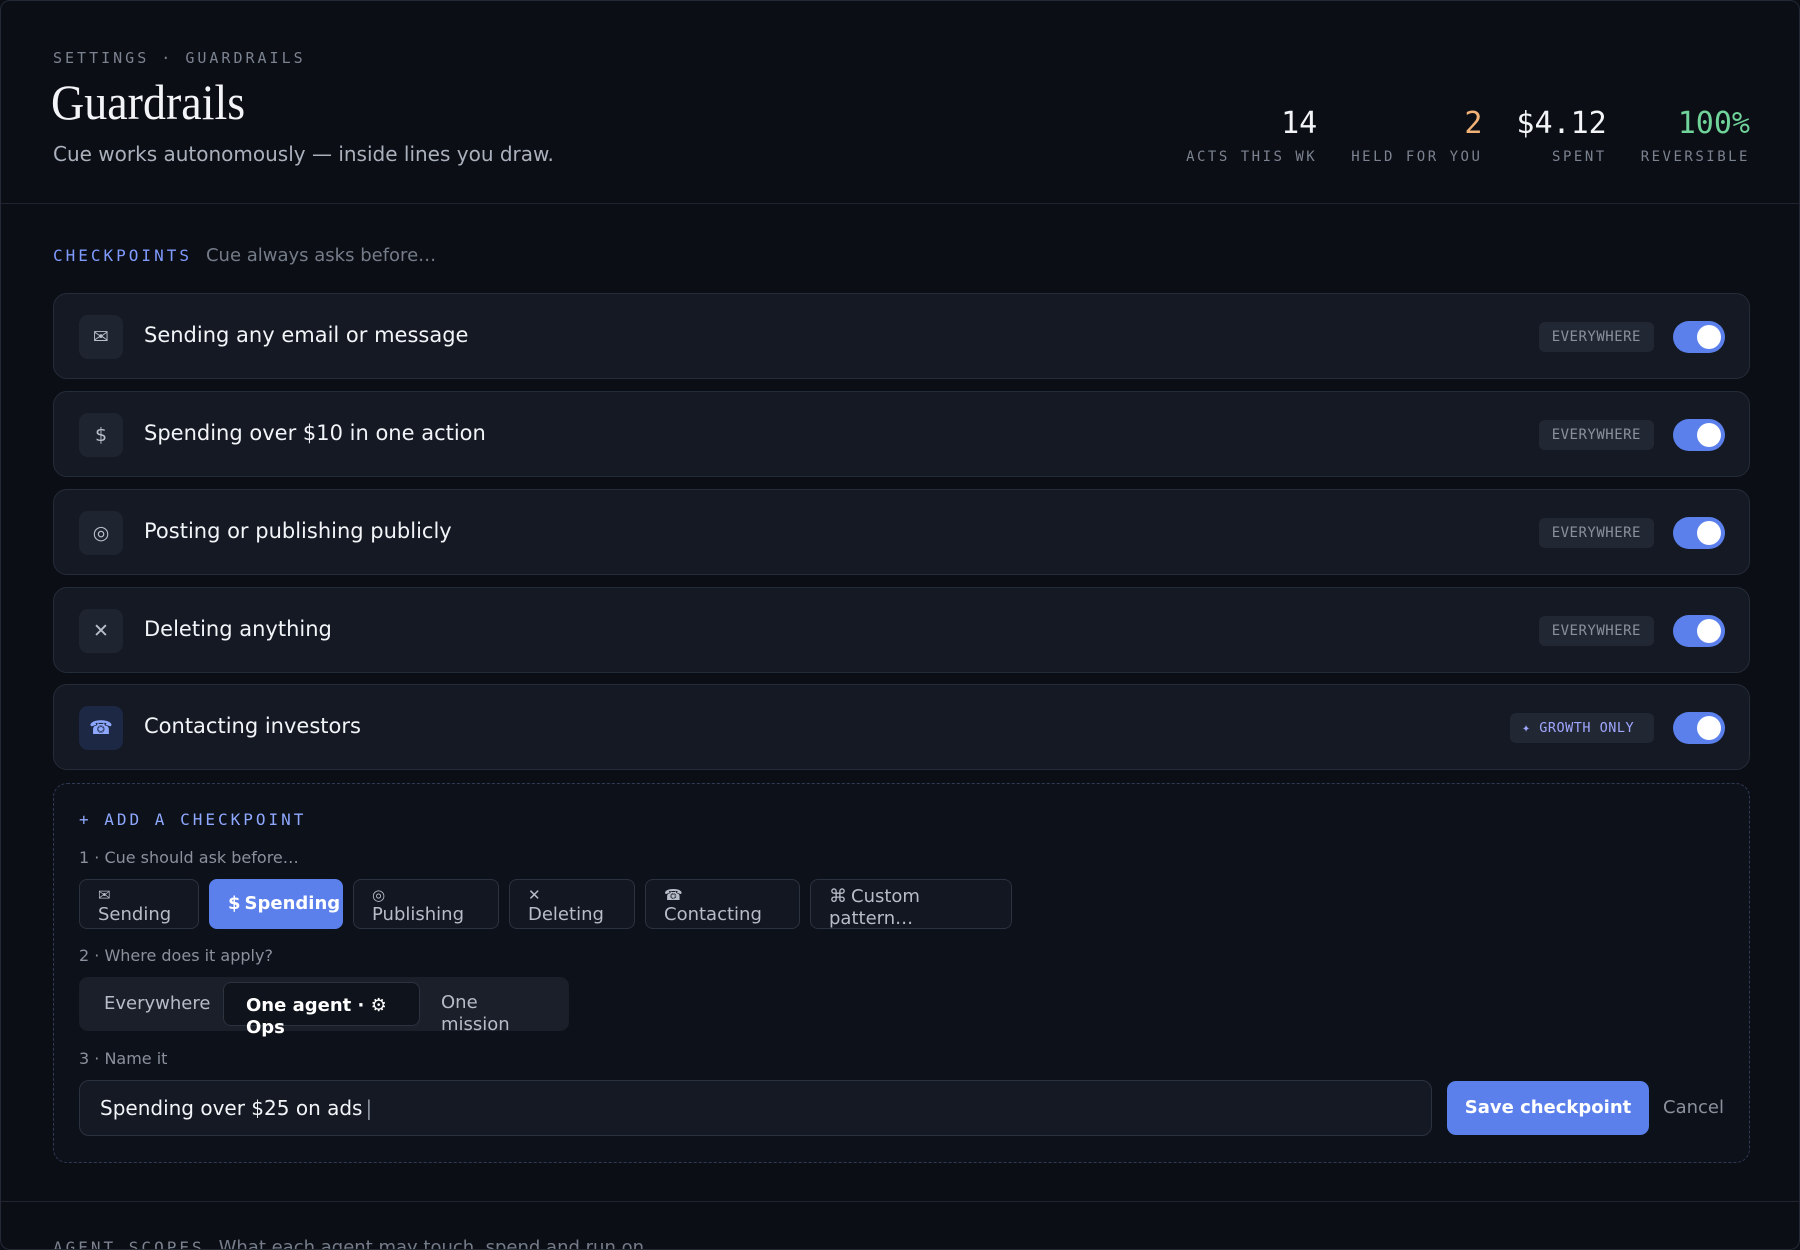 The image size is (1800, 1250). Describe the element at coordinates (1417, 136) in the screenshot. I see `stat-held: 2 HELD FOR YOU` at that location.